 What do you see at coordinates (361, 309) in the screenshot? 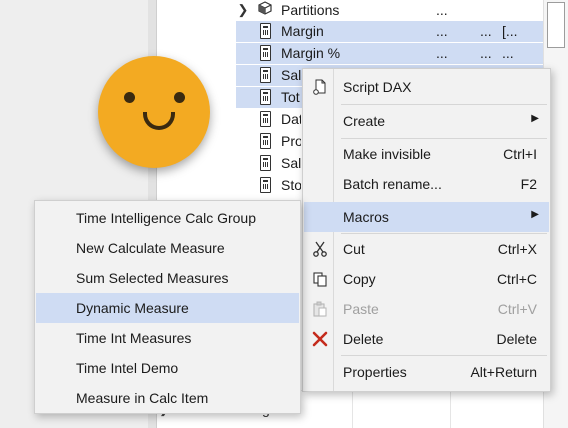
I see `menu-item-label: Paste` at bounding box center [361, 309].